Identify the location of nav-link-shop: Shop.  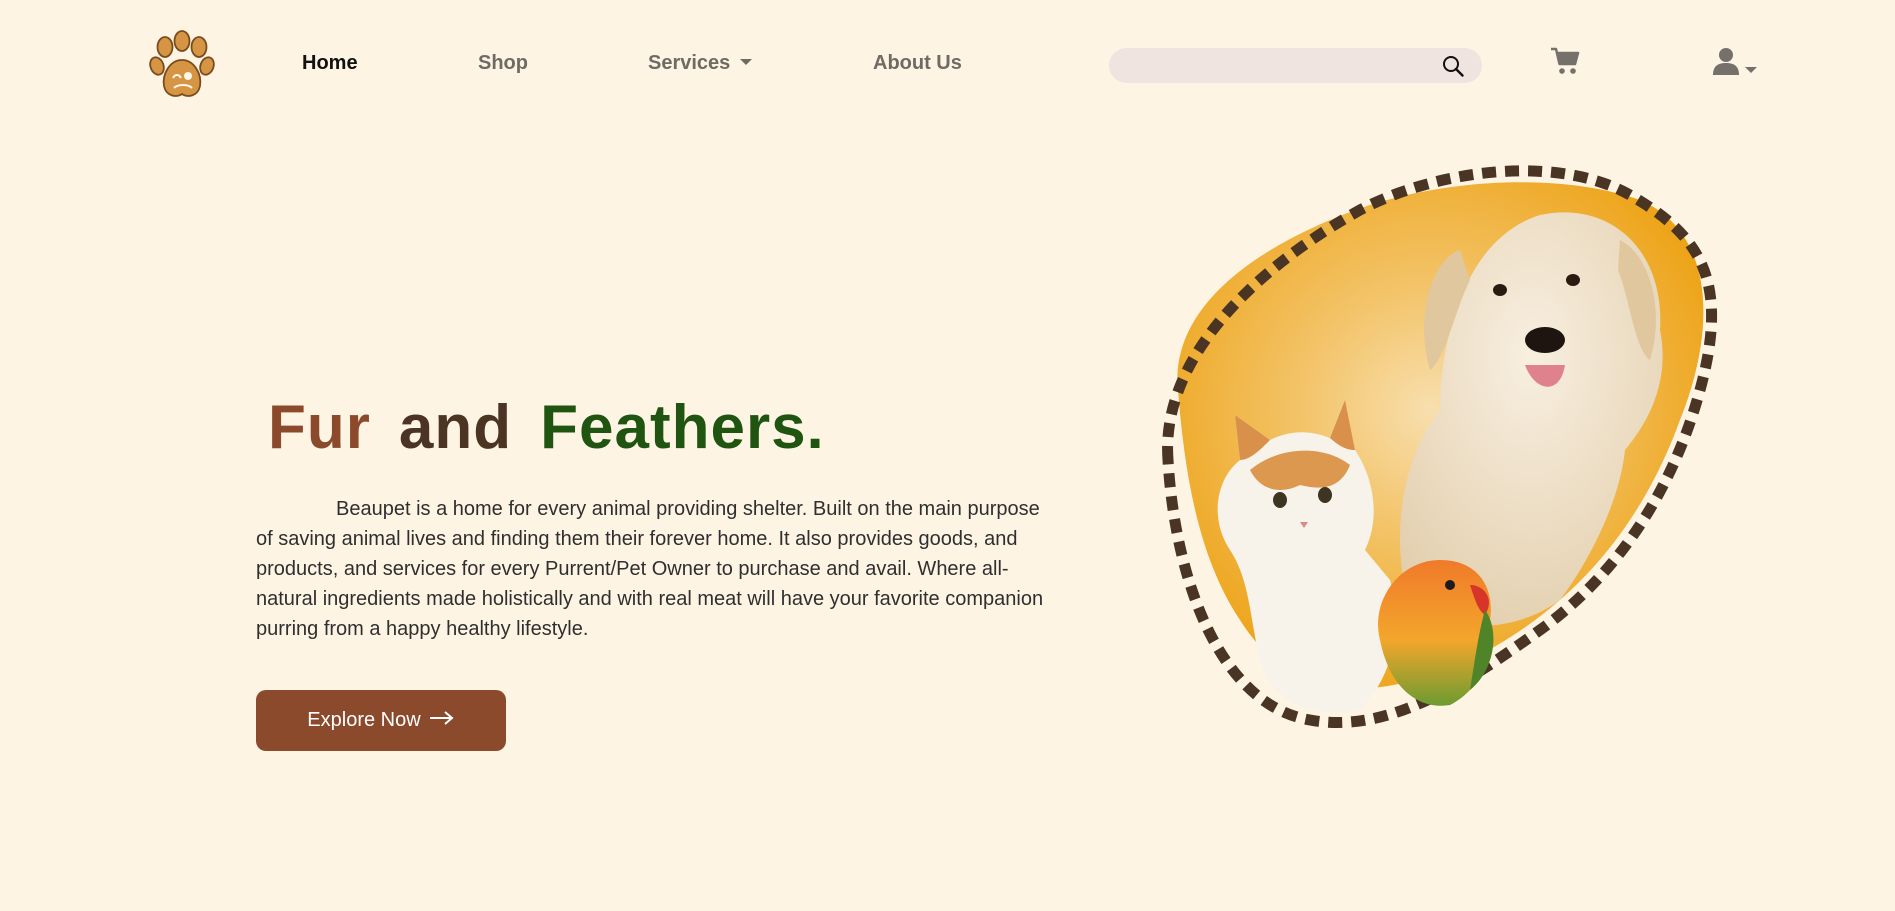
(503, 63).